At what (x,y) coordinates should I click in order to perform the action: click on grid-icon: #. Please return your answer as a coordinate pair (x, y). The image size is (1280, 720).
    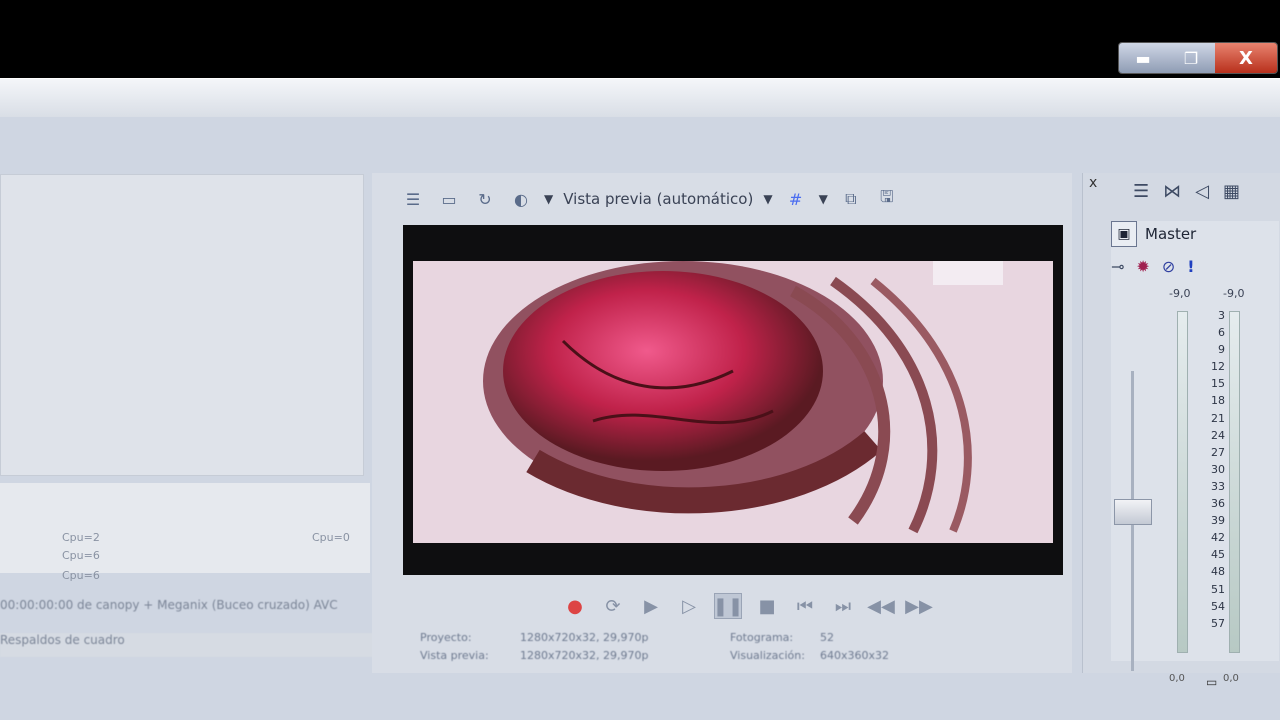
    Looking at the image, I should click on (795, 199).